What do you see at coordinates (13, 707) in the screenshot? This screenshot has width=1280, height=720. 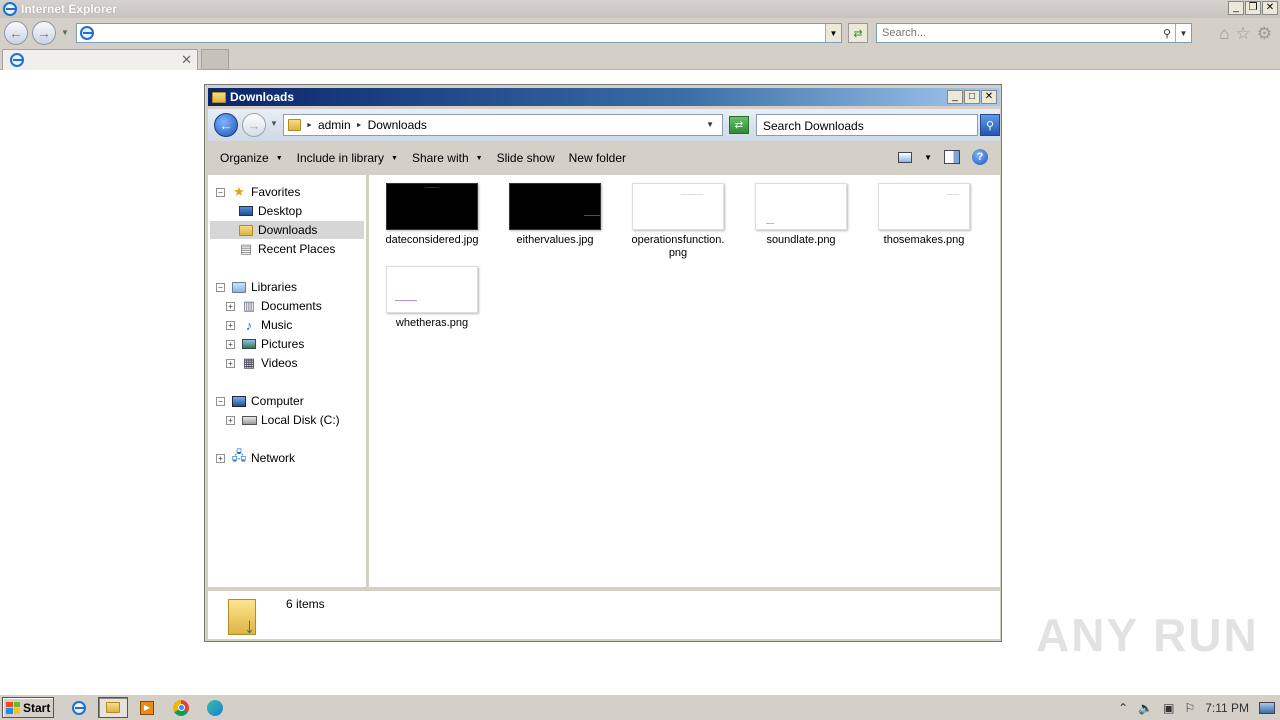 I see `windows-logo-icon` at bounding box center [13, 707].